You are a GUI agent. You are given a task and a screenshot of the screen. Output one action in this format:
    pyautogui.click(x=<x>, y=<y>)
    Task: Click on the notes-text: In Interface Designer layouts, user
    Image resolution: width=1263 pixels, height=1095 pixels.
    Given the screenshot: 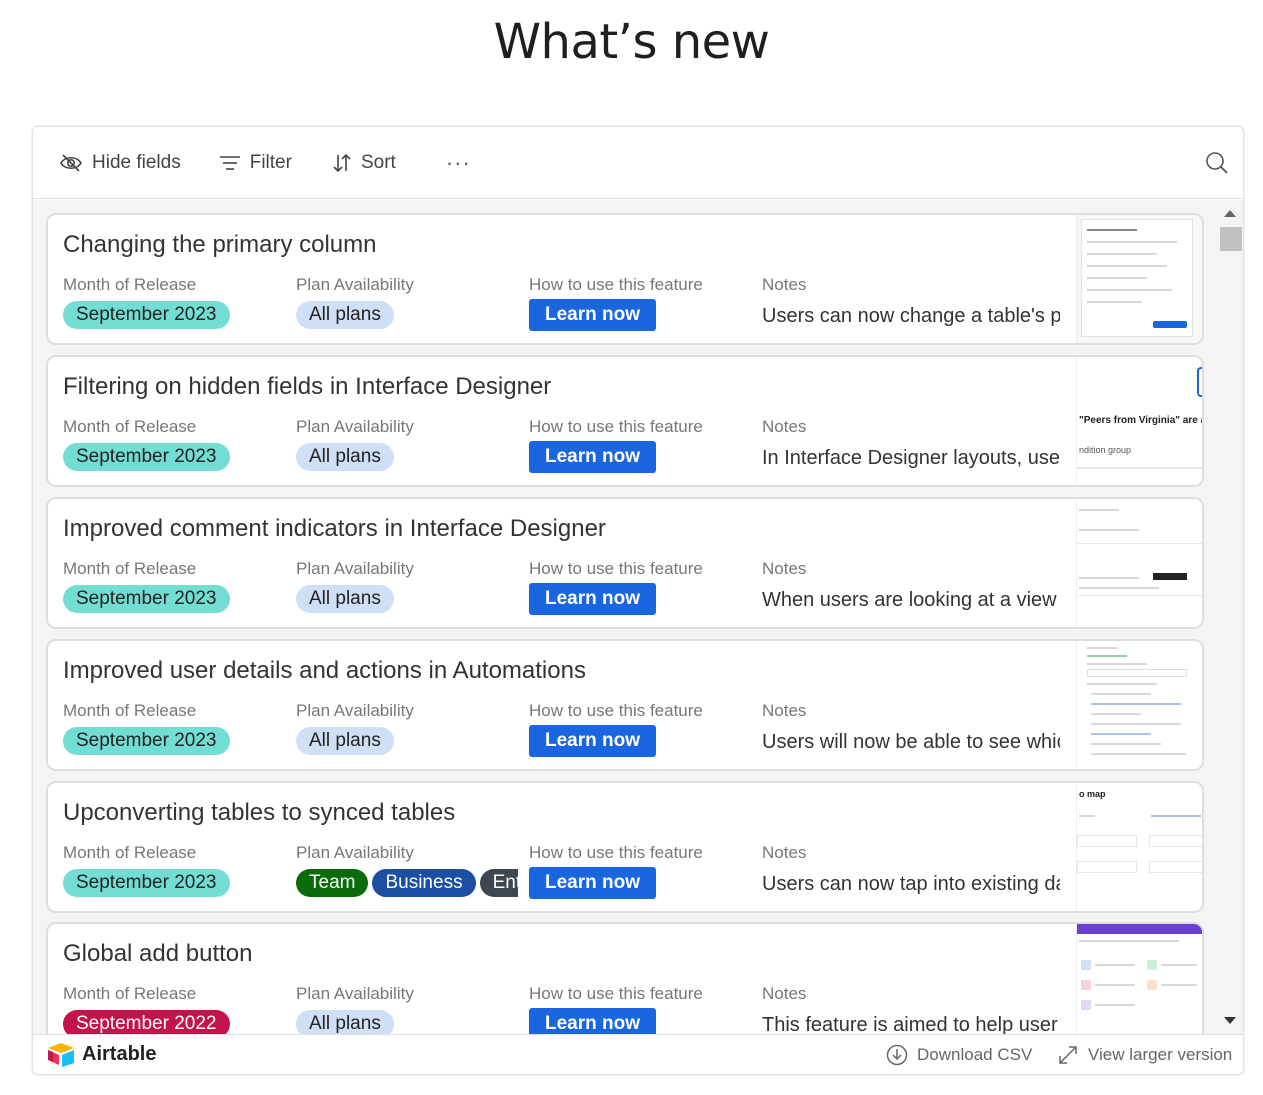 What is the action you would take?
    pyautogui.click(x=911, y=458)
    